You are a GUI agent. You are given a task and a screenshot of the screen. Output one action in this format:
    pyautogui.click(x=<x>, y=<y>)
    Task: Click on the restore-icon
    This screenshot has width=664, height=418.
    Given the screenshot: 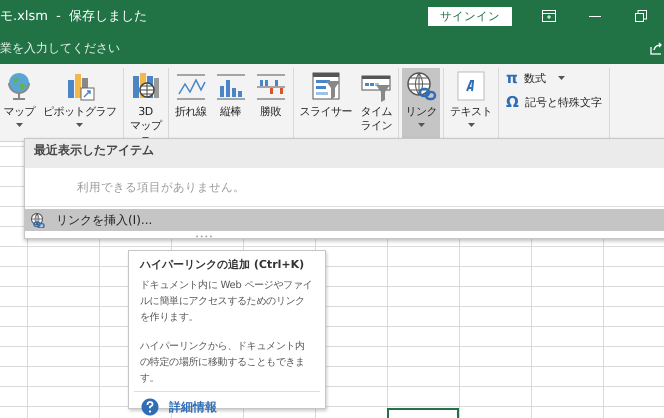 What is the action you would take?
    pyautogui.click(x=641, y=16)
    